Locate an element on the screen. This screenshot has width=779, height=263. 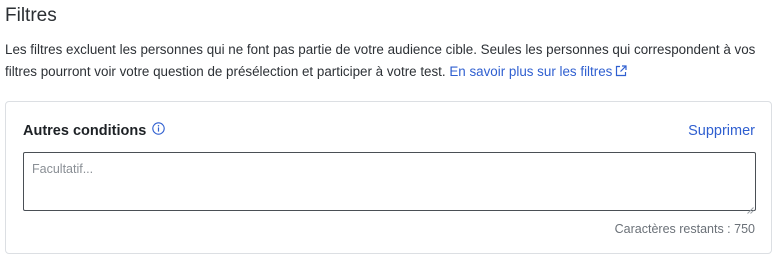
section-title: Filtres is located at coordinates (31, 15).